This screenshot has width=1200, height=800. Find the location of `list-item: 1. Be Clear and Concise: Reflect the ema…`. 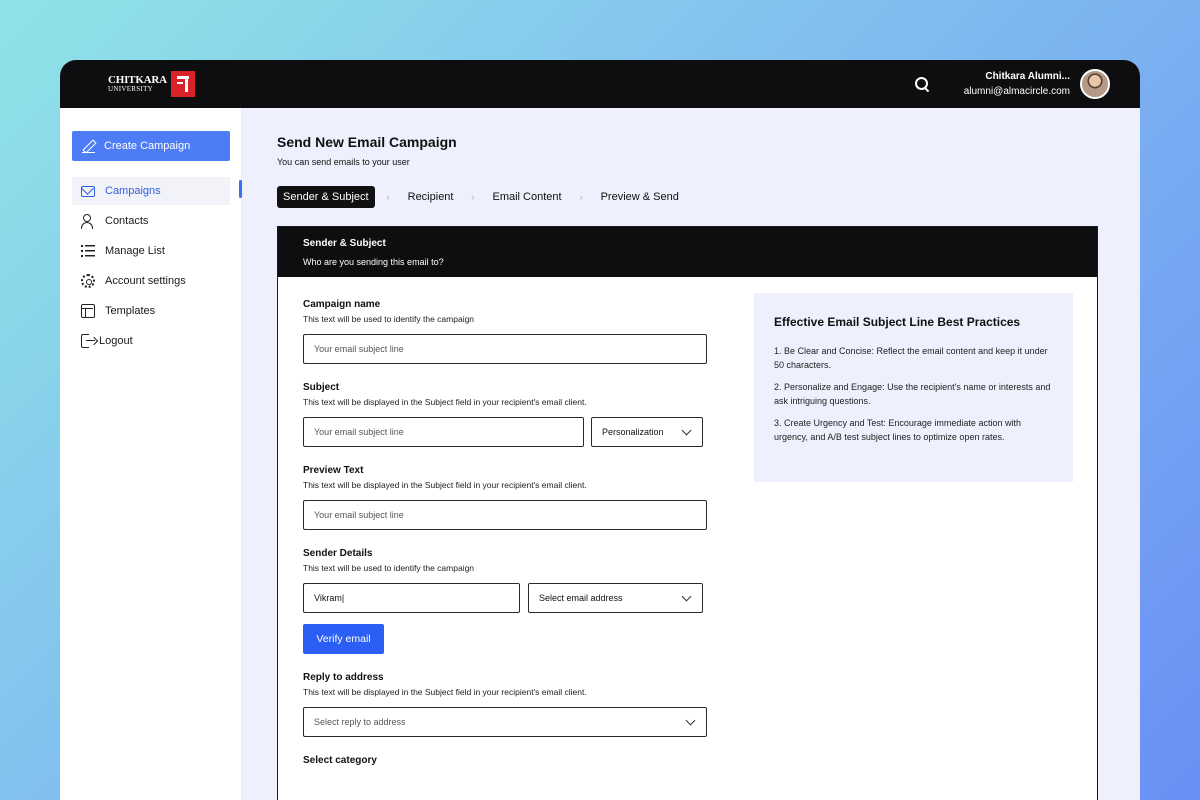

list-item: 1. Be Clear and Concise: Reflect the ema… is located at coordinates (911, 358).